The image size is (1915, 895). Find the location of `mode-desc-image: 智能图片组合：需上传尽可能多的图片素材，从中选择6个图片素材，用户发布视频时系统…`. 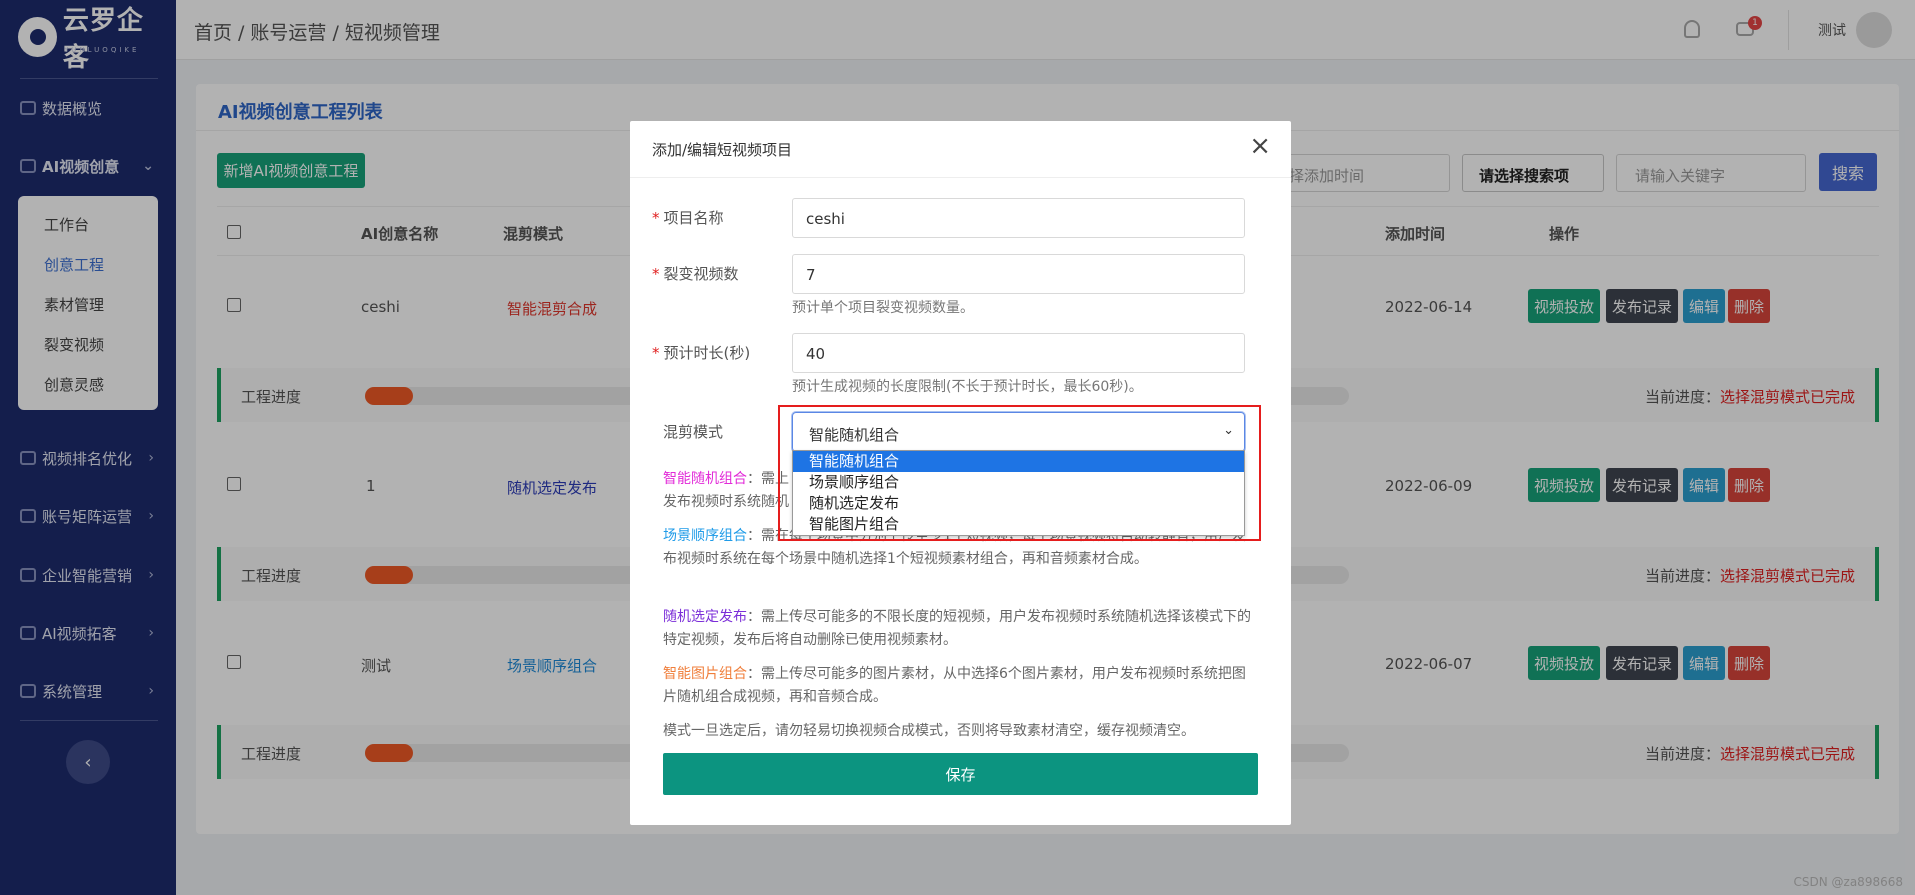

mode-desc-image: 智能图片组合：需上传尽可能多的图片素材，从中选择6个图片素材，用户发布视频时系统… is located at coordinates (960, 686).